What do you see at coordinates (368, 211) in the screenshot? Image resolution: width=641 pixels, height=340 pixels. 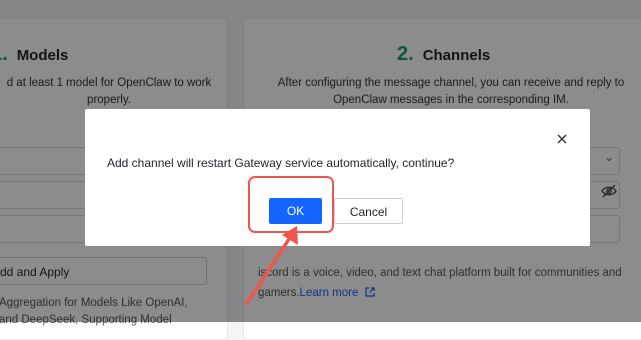 I see `cancel-button: Cancel` at bounding box center [368, 211].